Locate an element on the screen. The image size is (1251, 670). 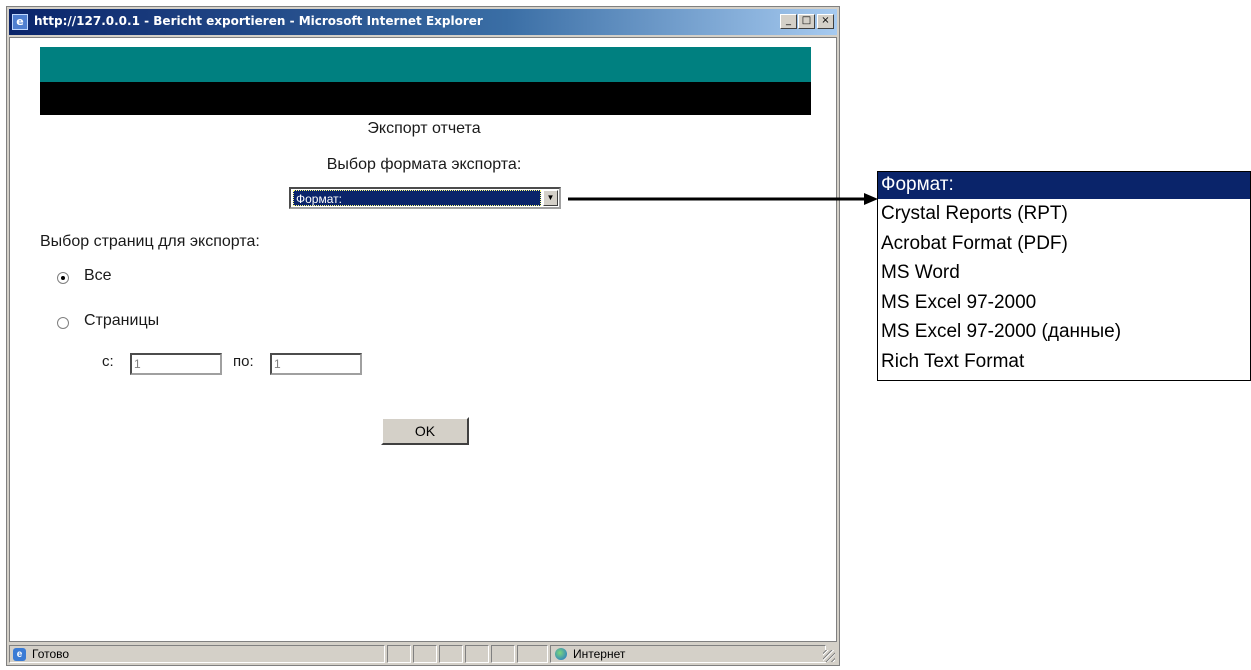
format-select: Формат: ▼ is located at coordinates (425, 198).